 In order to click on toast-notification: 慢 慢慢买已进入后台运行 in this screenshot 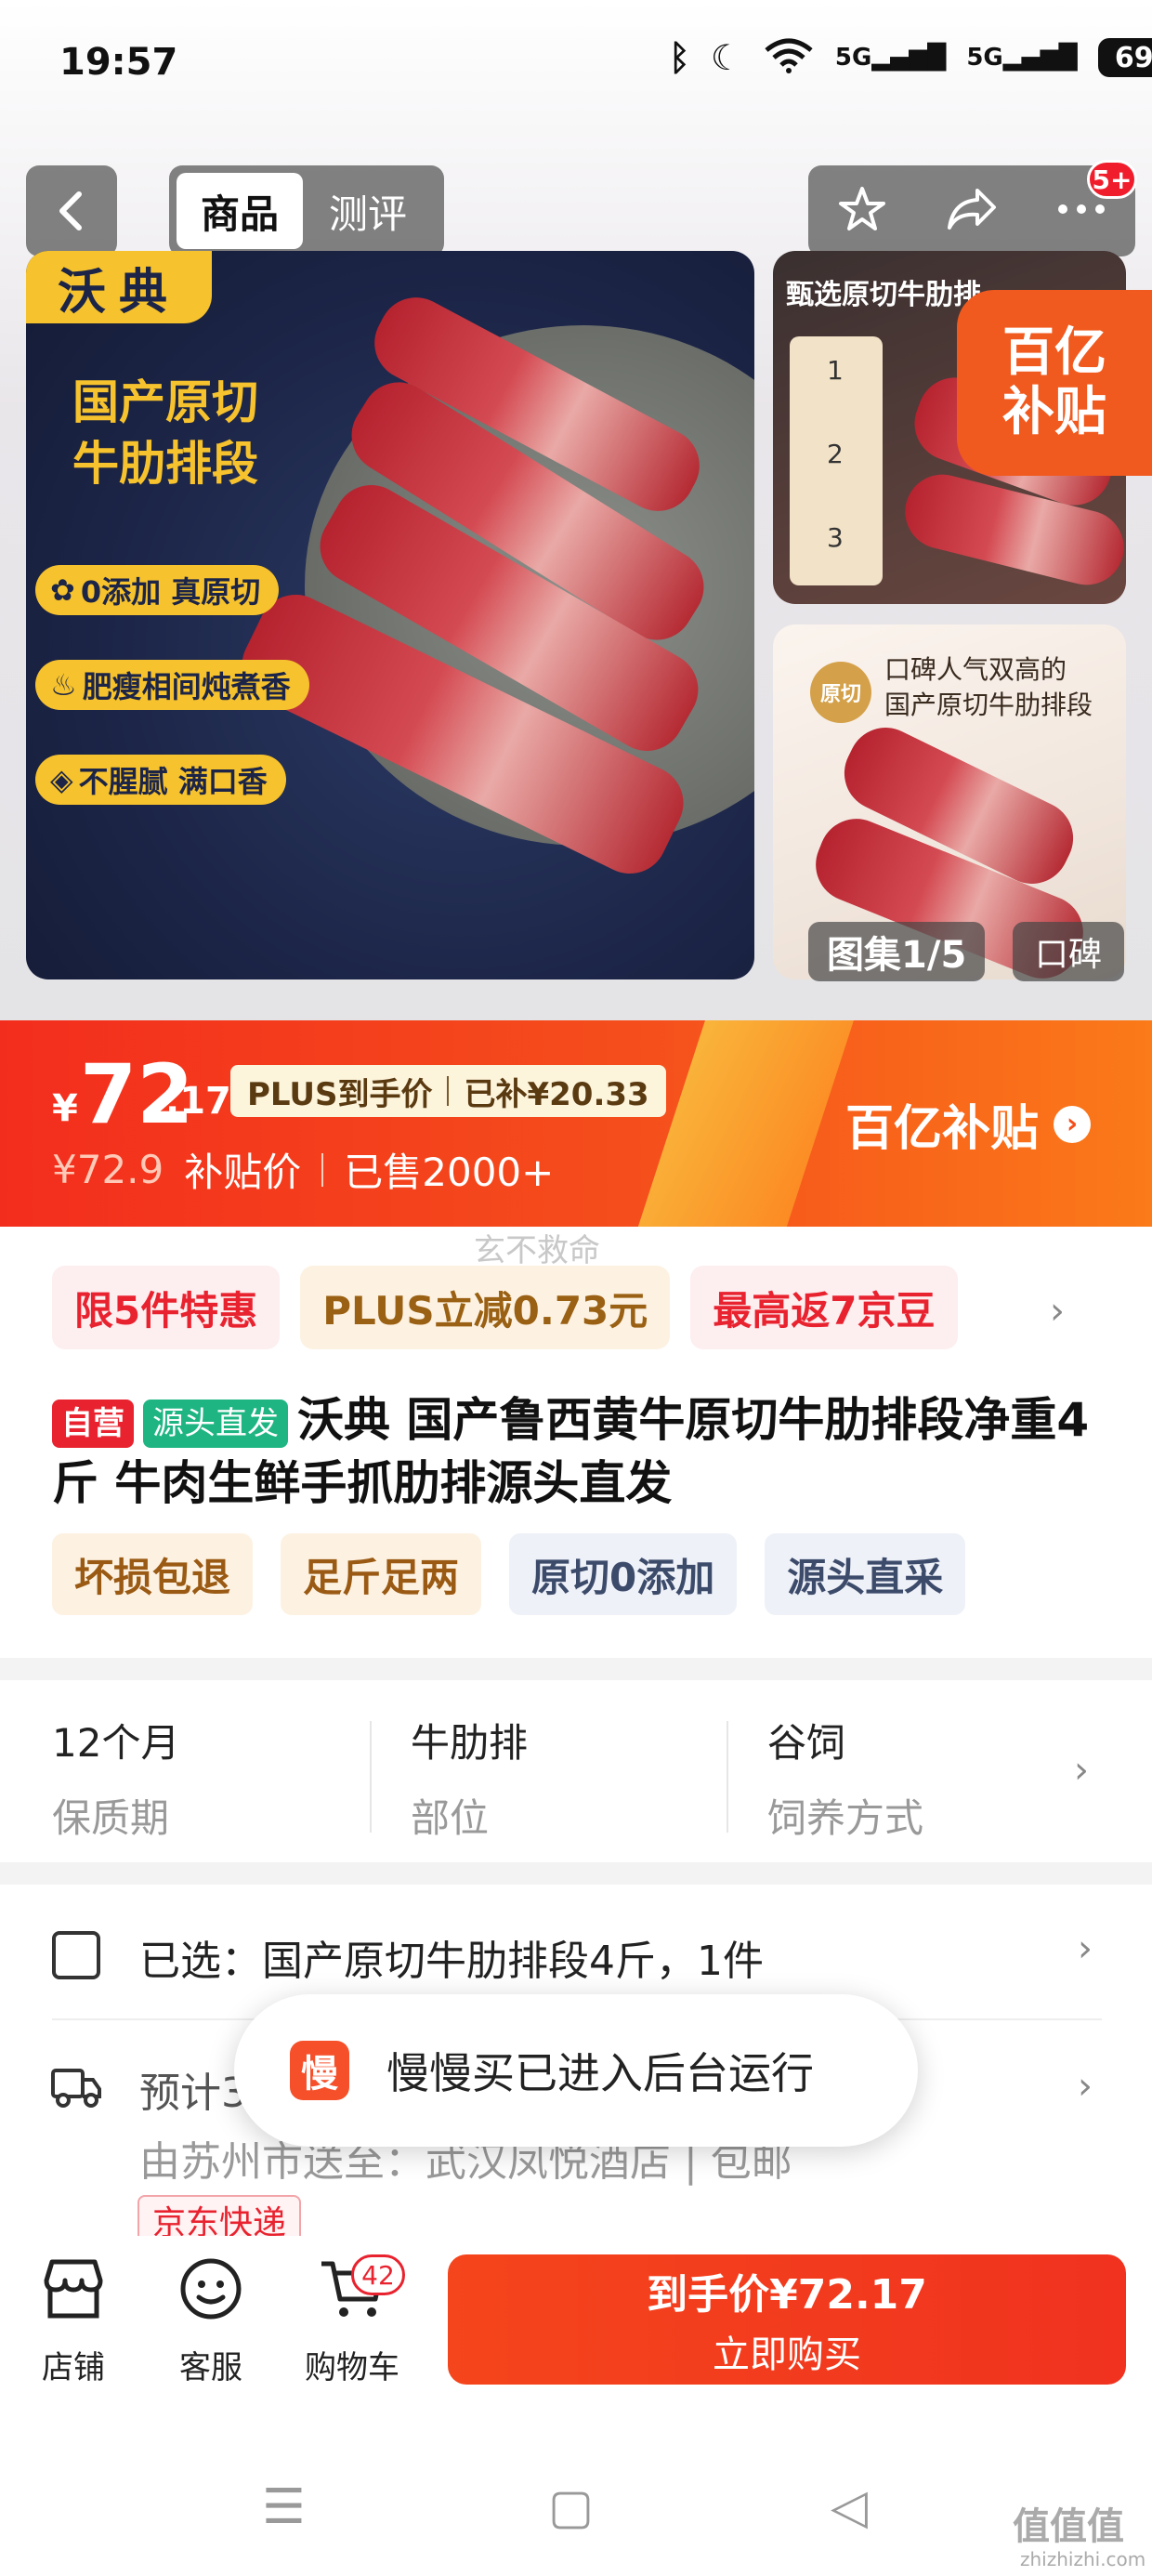, I will do `click(576, 2070)`.